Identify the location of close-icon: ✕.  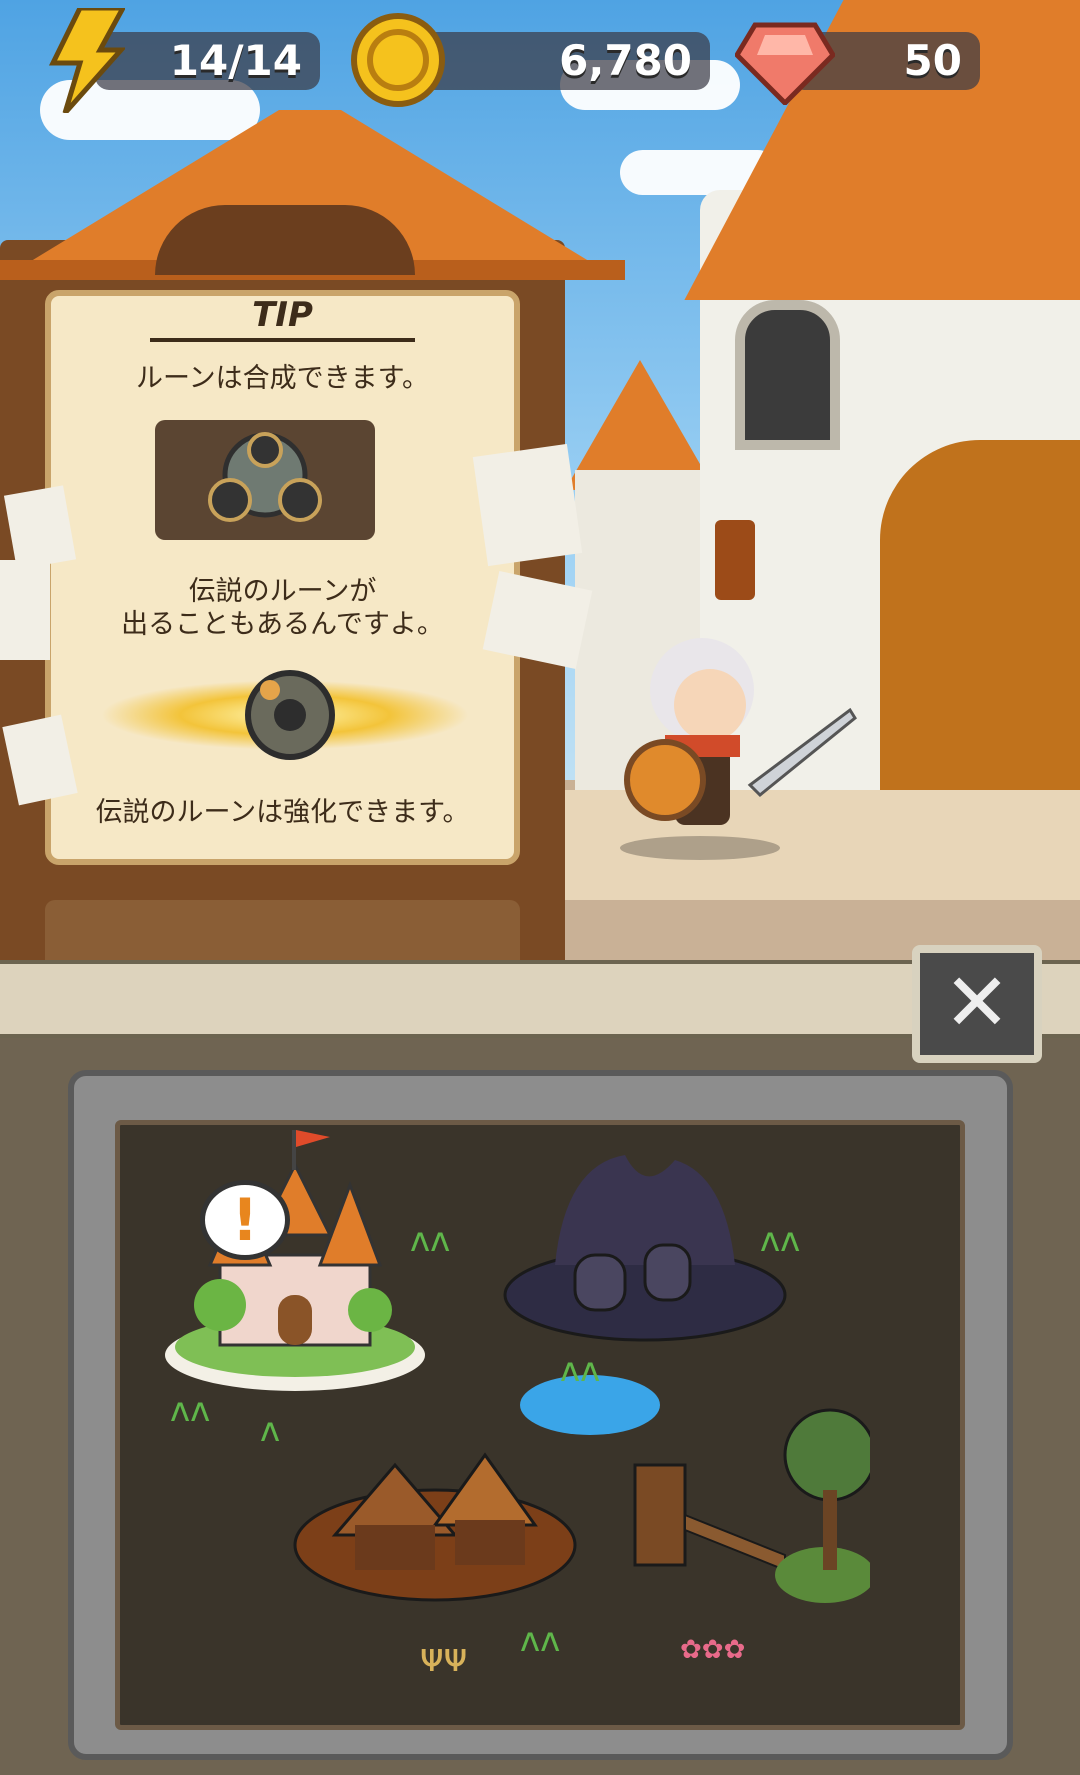
(977, 1002).